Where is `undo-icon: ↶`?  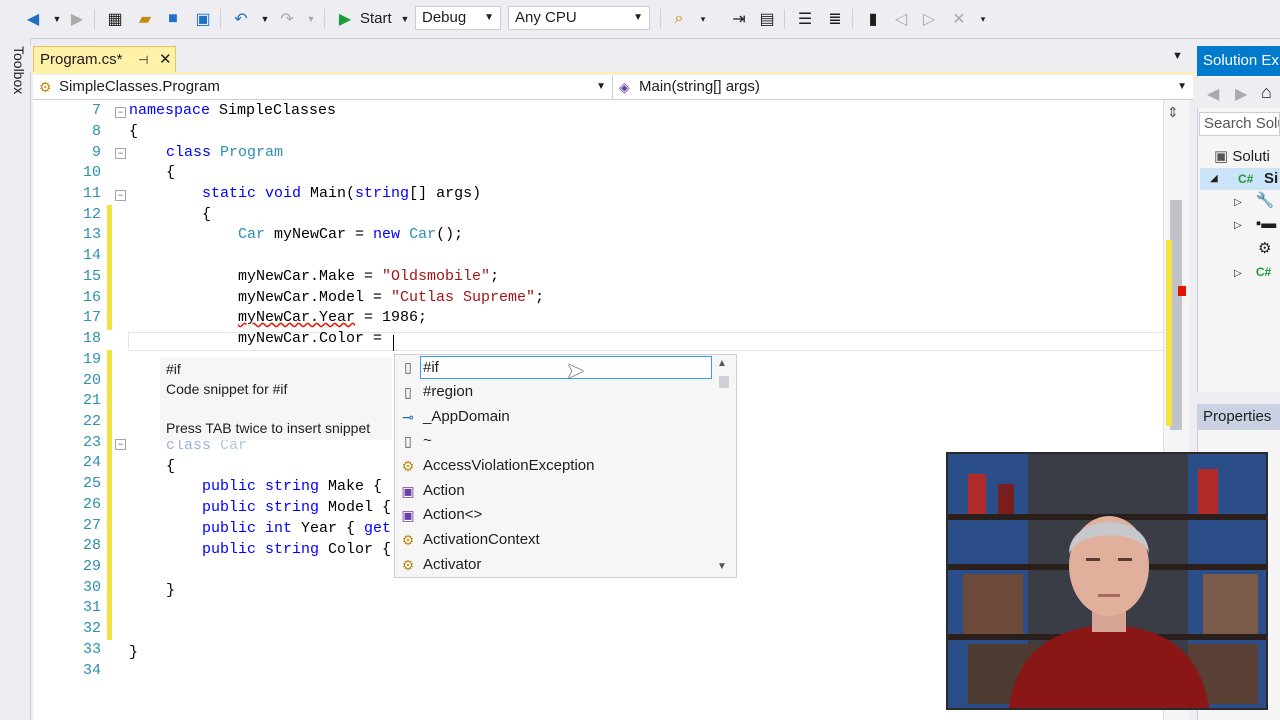 undo-icon: ↶ is located at coordinates (241, 19).